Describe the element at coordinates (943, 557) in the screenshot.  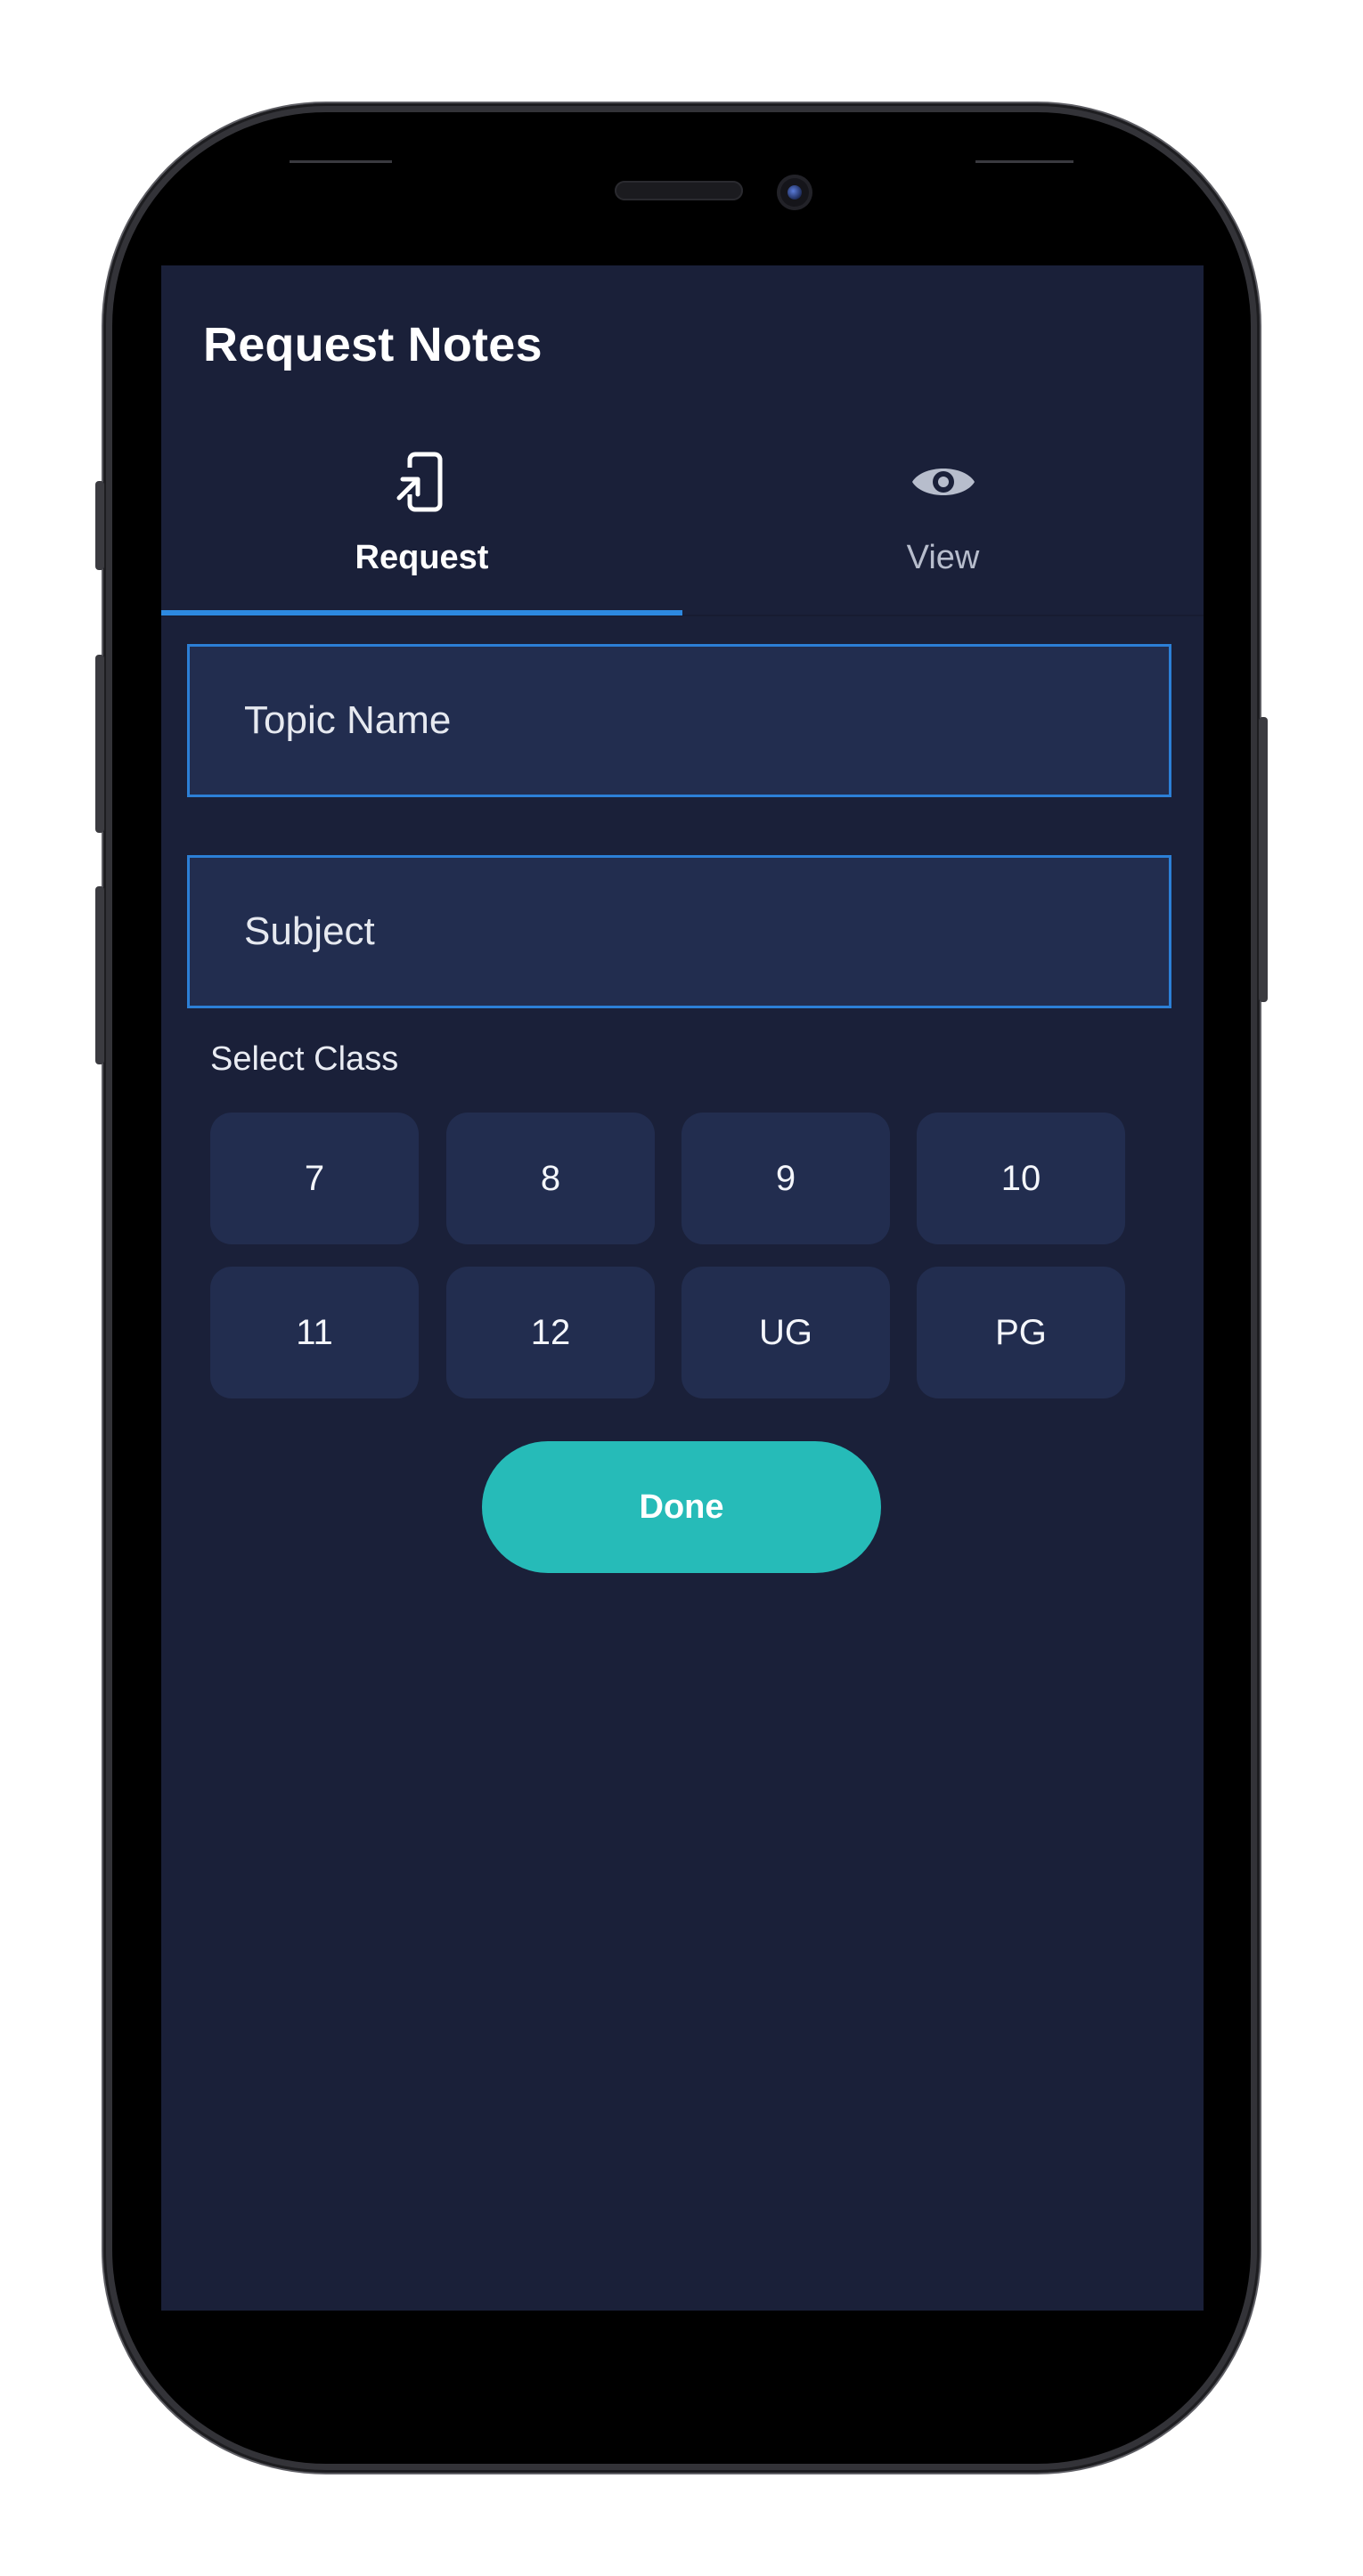
I see `tab-view-label: View` at that location.